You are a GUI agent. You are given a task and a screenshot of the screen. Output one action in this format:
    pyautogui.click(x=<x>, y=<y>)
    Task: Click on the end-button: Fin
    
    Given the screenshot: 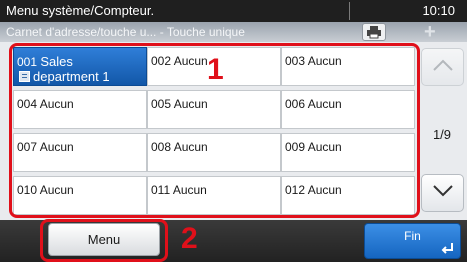 What is the action you would take?
    pyautogui.click(x=412, y=241)
    